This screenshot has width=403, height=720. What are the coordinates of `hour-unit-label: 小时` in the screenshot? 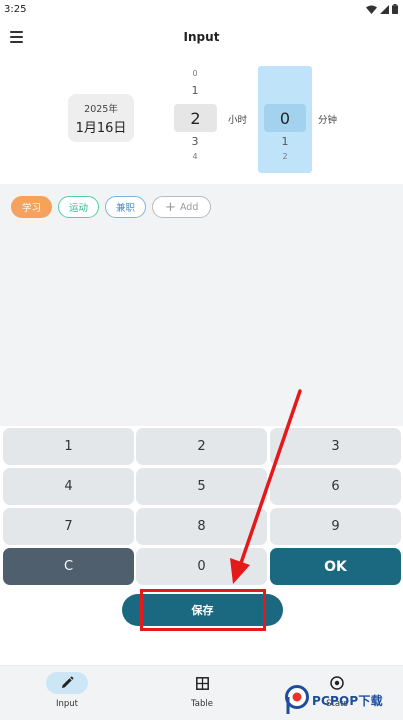 It's located at (238, 120).